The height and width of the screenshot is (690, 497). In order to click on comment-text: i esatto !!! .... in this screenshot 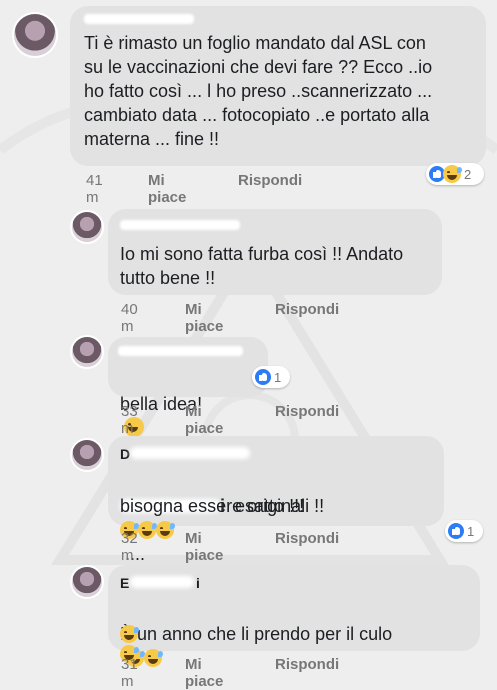, I will do `click(285, 518)`.